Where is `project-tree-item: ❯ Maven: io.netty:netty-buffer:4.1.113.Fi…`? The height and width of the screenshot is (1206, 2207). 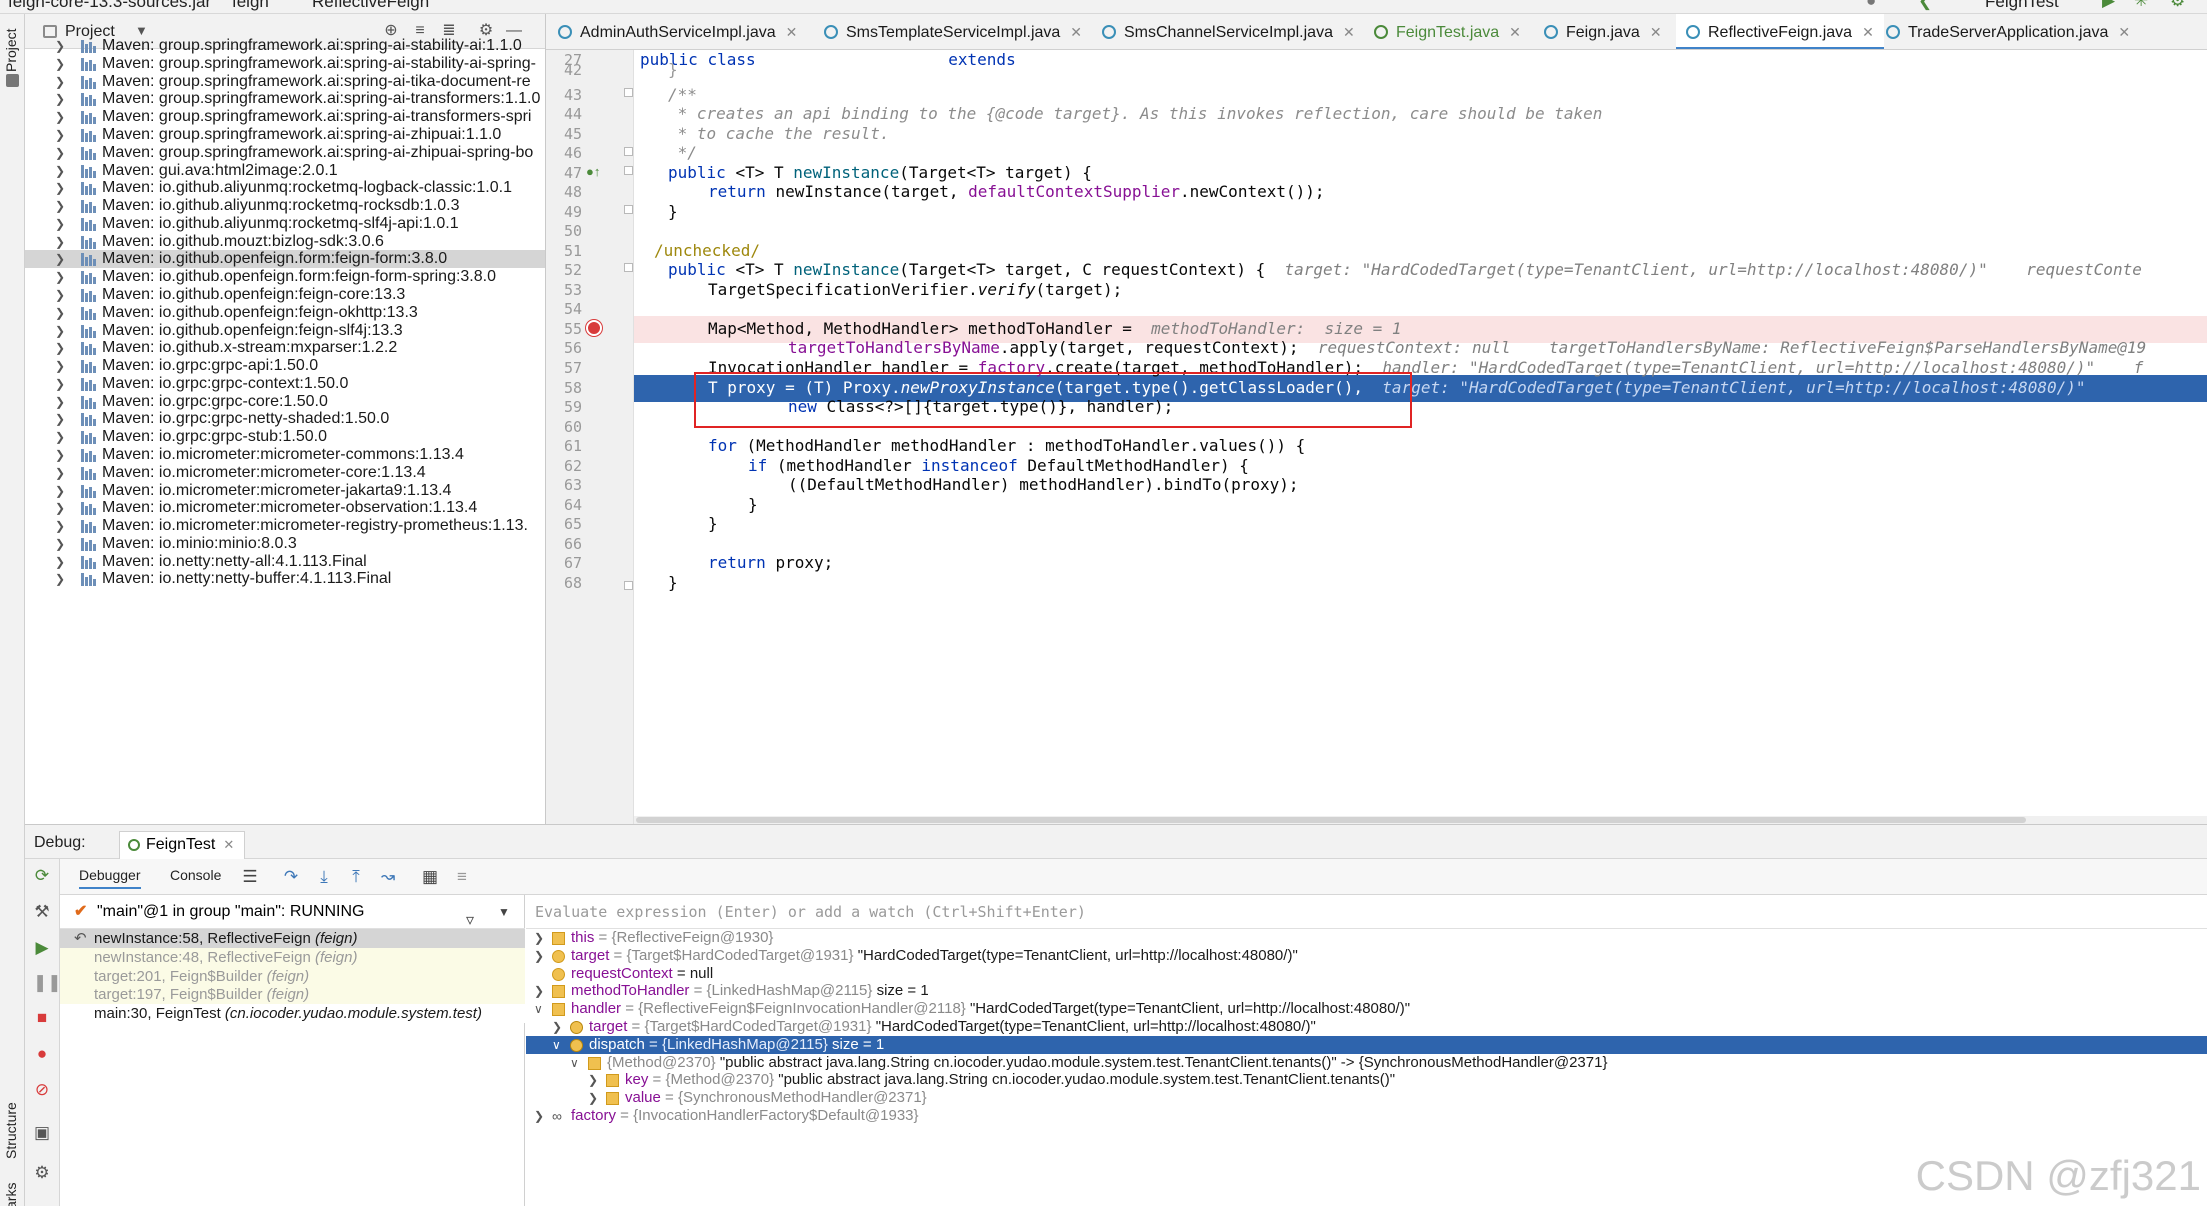 project-tree-item: ❯ Maven: io.netty:netty-buffer:4.1.113.Fi… is located at coordinates (285, 579).